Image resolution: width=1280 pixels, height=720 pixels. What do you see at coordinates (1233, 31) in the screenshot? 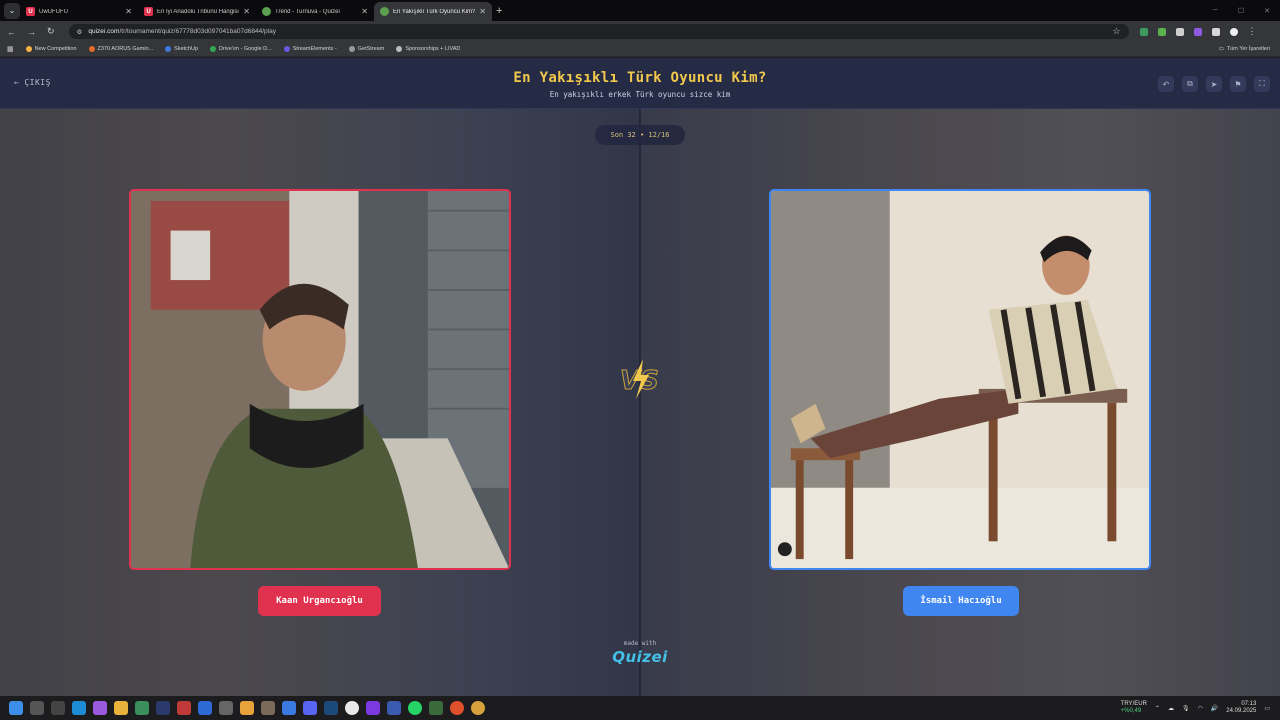
I see `profile-avatar` at bounding box center [1233, 31].